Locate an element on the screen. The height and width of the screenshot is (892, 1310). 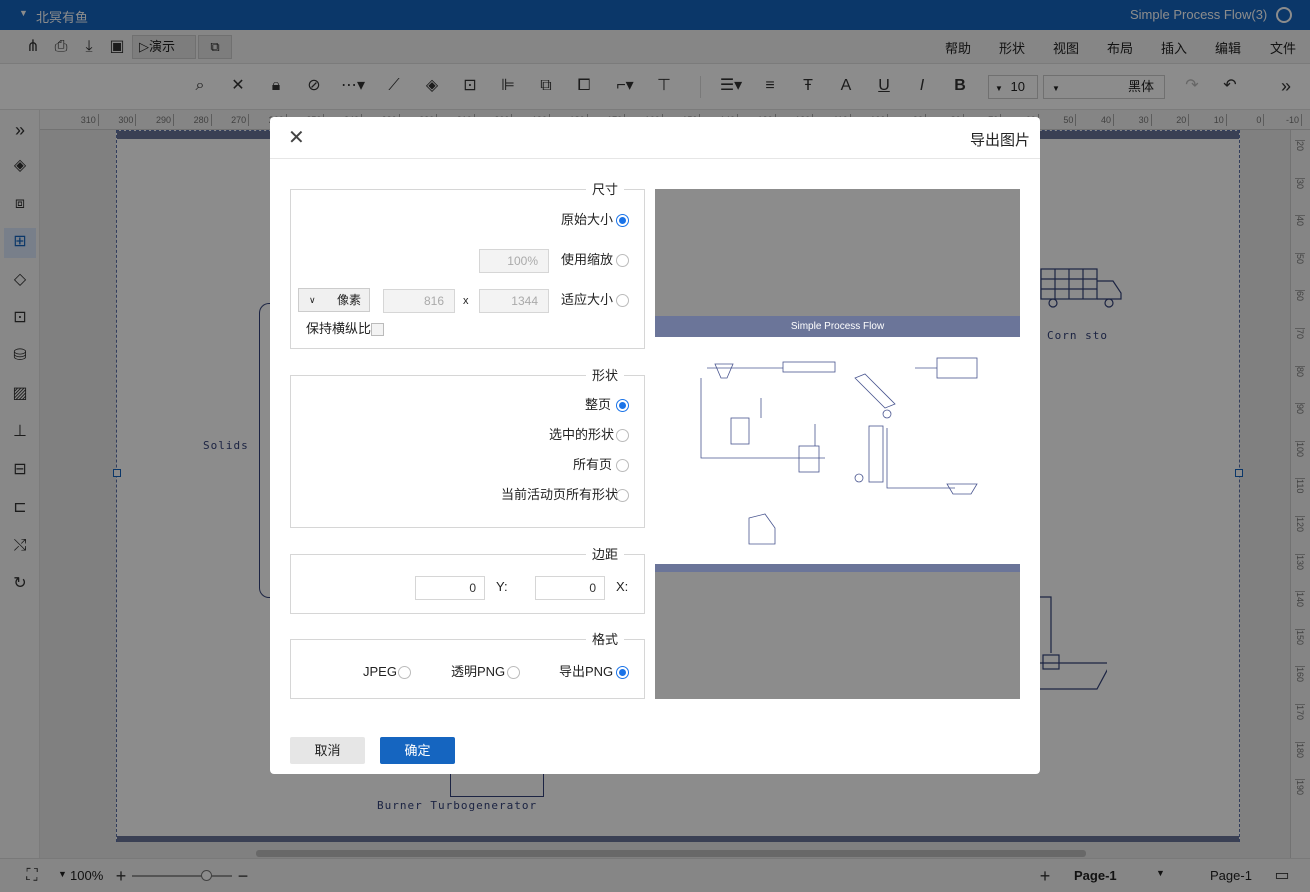
margin-y-label: Y: is located at coordinates (502, 586).